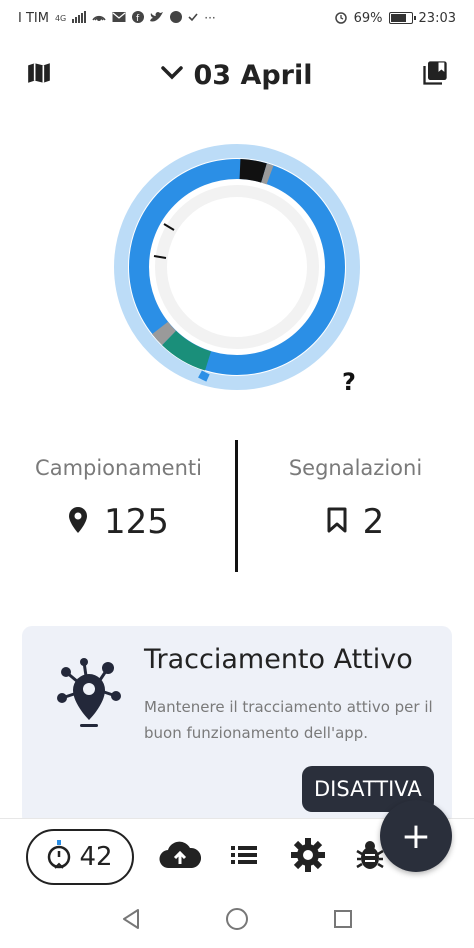  I want to click on app-header: 03 April, so click(237, 75).